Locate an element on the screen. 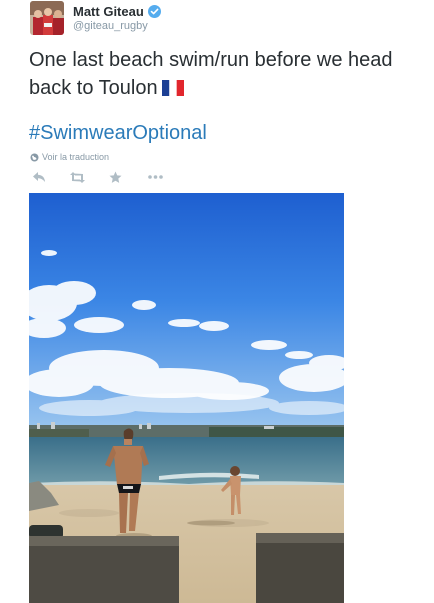 This screenshot has width=434, height=603. star-icon is located at coordinates (115, 177).